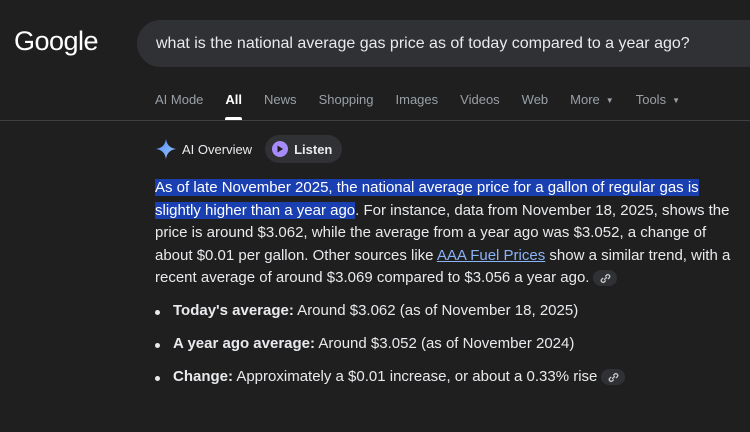 This screenshot has width=750, height=432. Describe the element at coordinates (203, 376) in the screenshot. I see `bullet-label: Change:` at that location.